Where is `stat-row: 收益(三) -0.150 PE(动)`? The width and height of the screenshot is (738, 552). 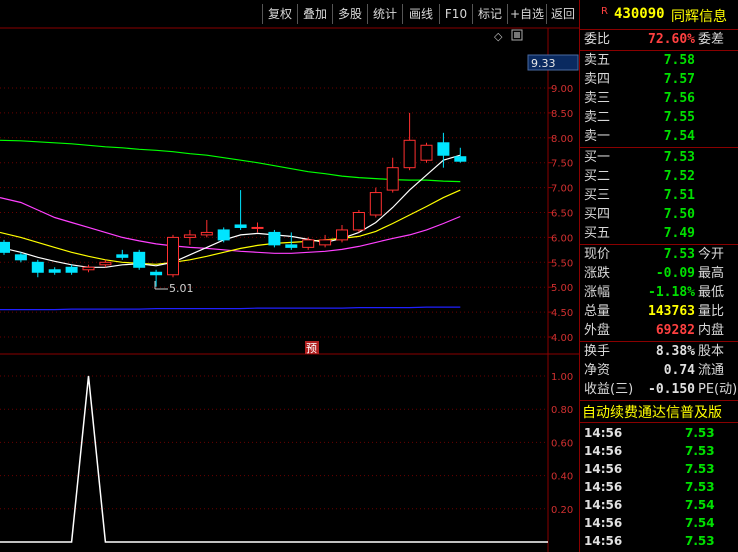
stat-row: 收益(三) -0.150 PE(动) is located at coordinates (659, 390).